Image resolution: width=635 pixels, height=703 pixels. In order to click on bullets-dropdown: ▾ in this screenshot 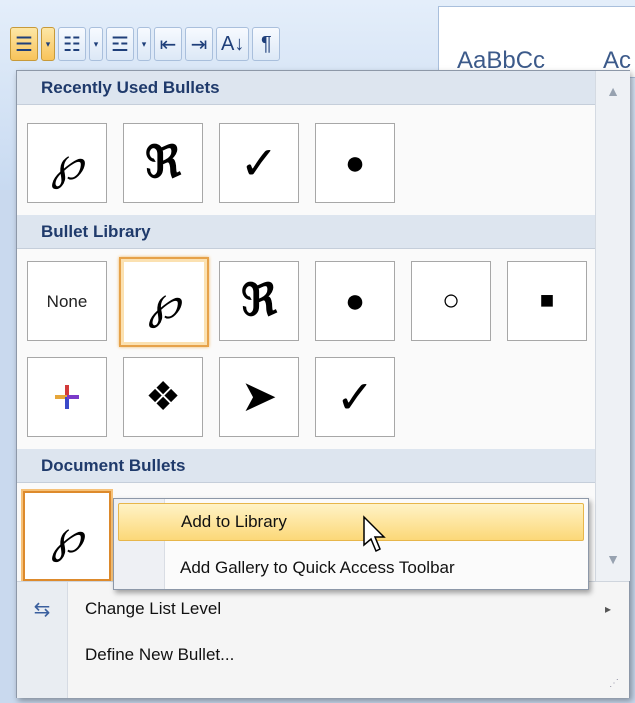, I will do `click(48, 44)`.